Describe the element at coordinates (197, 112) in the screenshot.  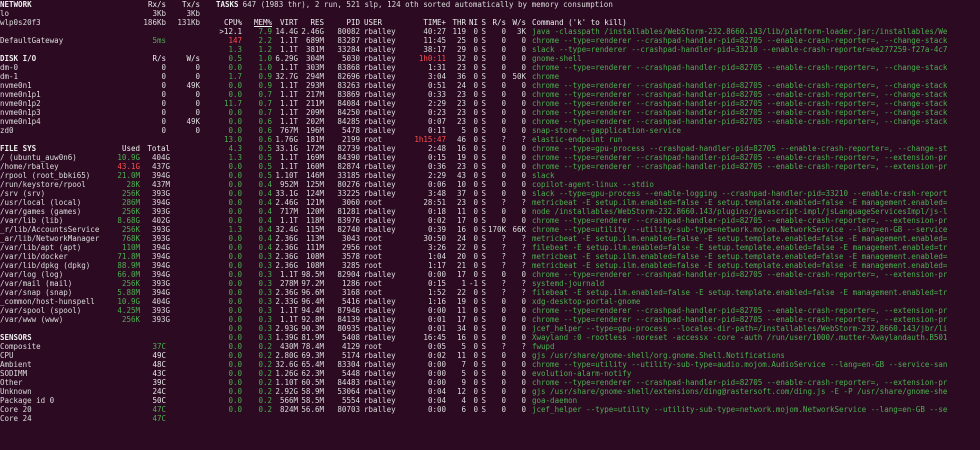
I see `disk-write-value: 0` at that location.